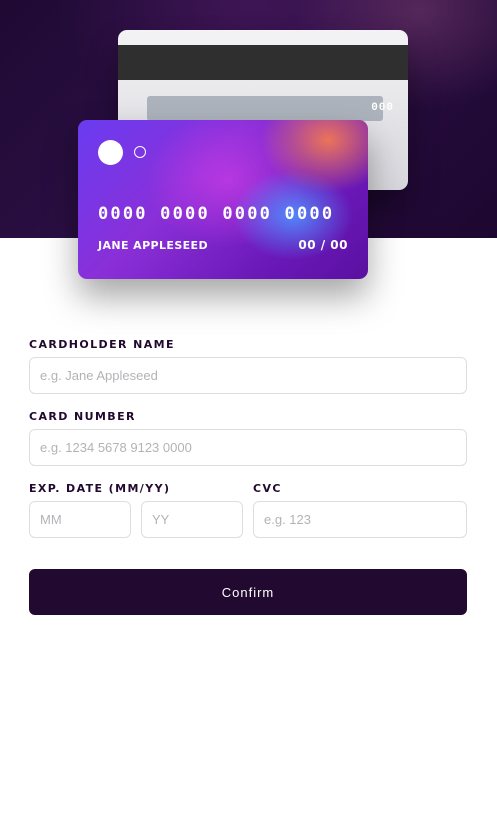 This screenshot has width=497, height=824. What do you see at coordinates (265, 108) in the screenshot?
I see `signature-strip` at bounding box center [265, 108].